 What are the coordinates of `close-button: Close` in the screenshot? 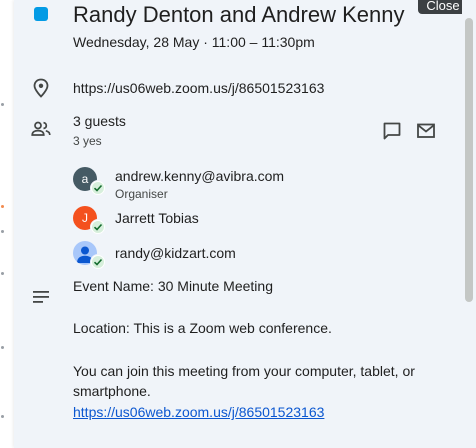 It's located at (443, 7).